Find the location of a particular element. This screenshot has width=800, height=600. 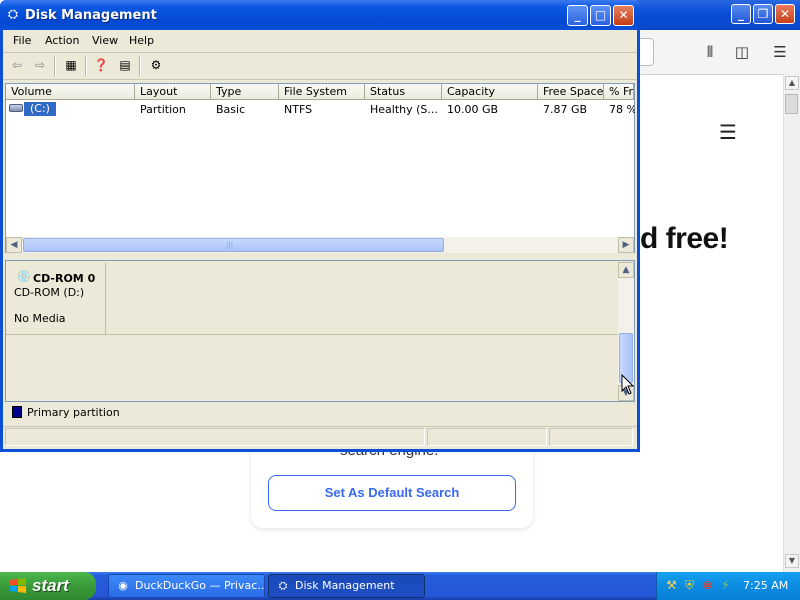

column-layout: Layout is located at coordinates (173, 92).